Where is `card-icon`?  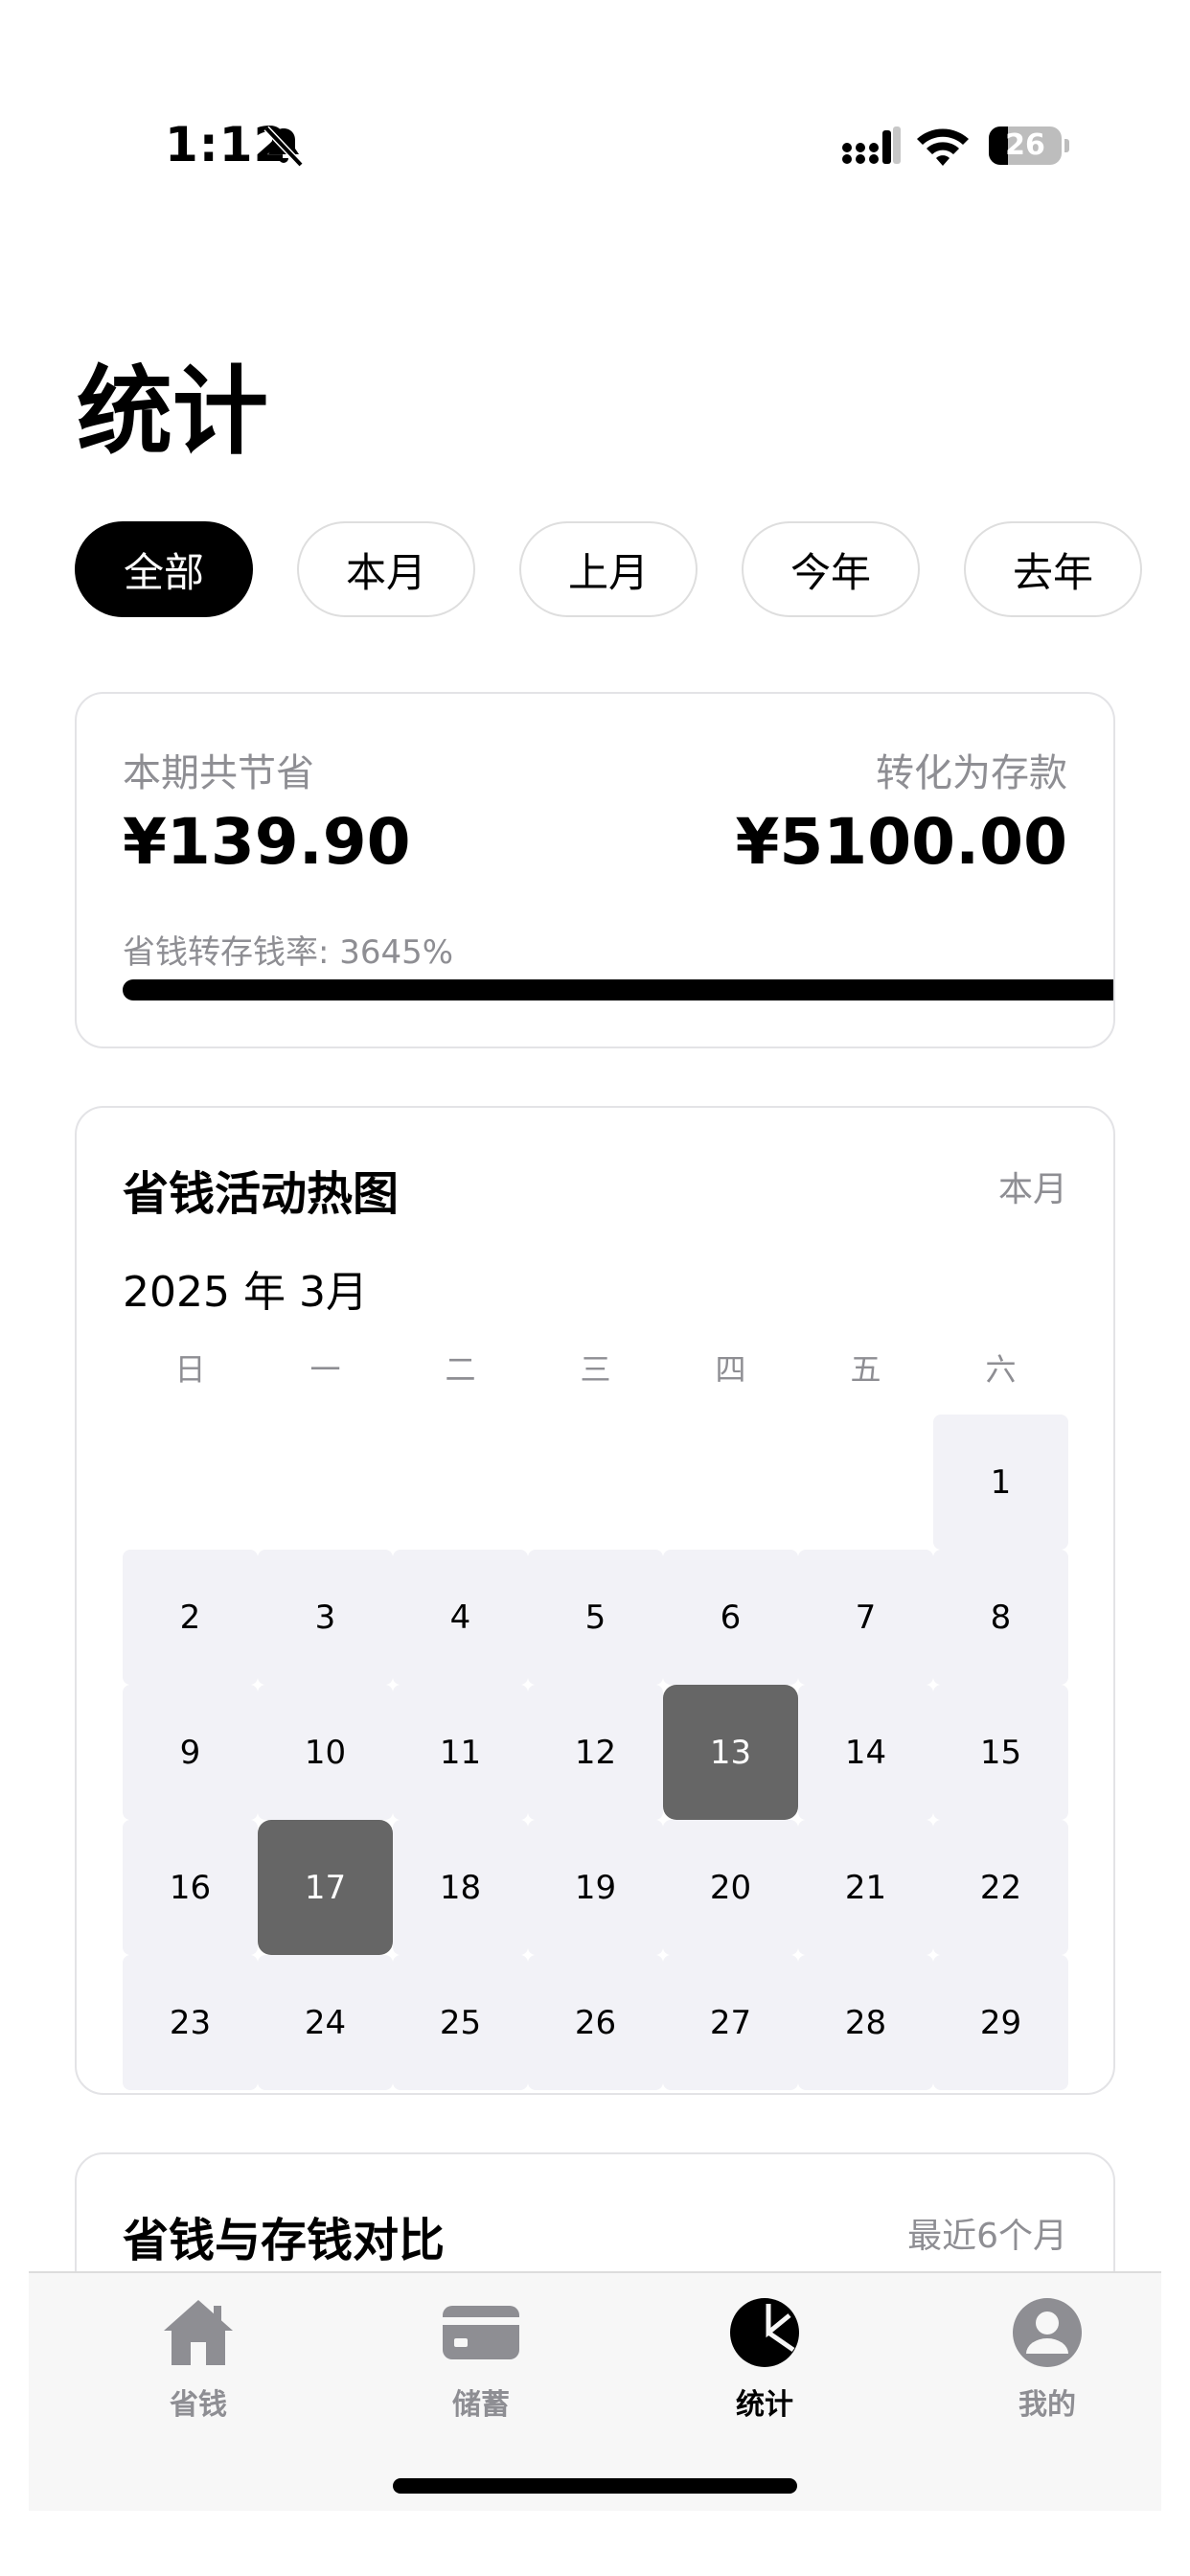
card-icon is located at coordinates (481, 2332).